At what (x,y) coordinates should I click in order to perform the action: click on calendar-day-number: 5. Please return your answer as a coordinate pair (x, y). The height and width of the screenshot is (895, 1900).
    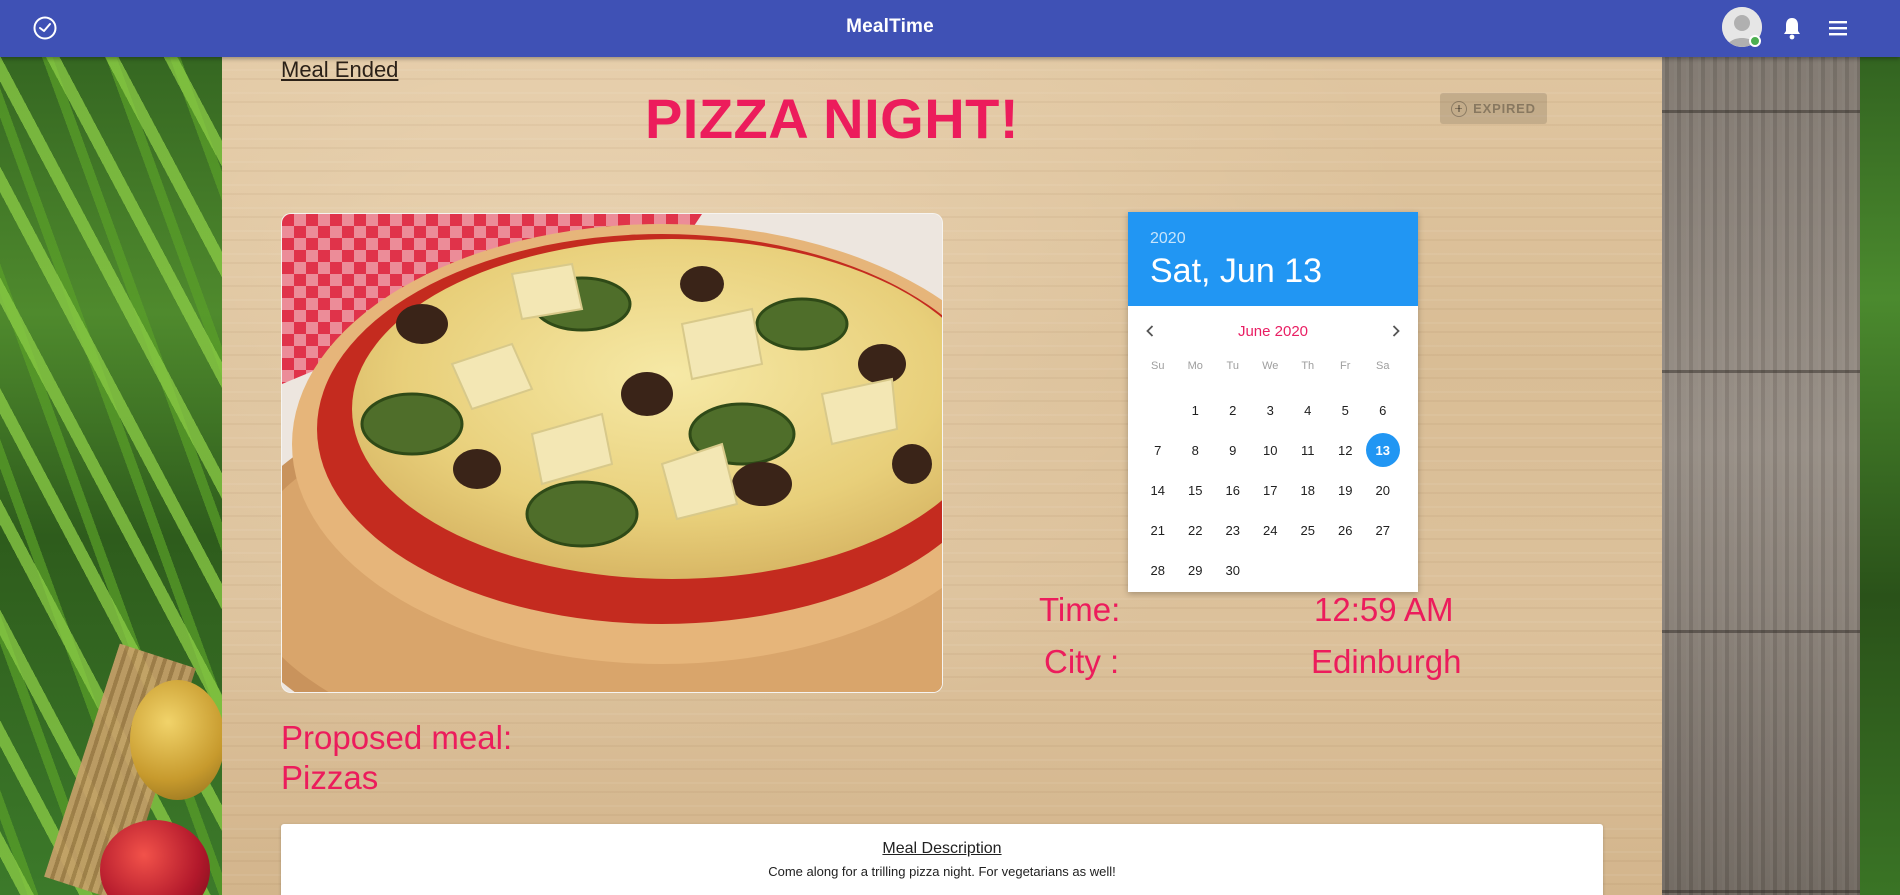
    Looking at the image, I should click on (1345, 410).